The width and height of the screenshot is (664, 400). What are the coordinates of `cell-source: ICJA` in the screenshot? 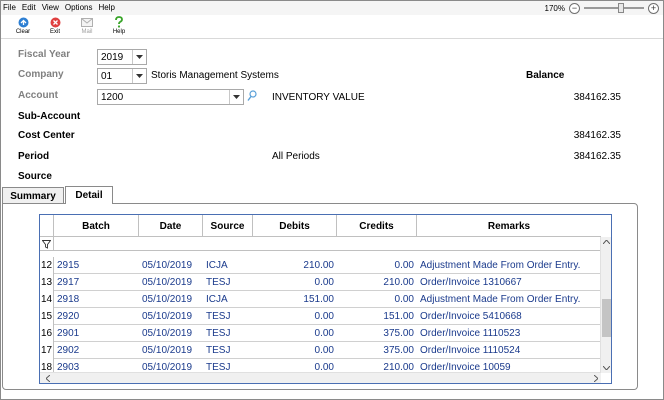 It's located at (217, 265).